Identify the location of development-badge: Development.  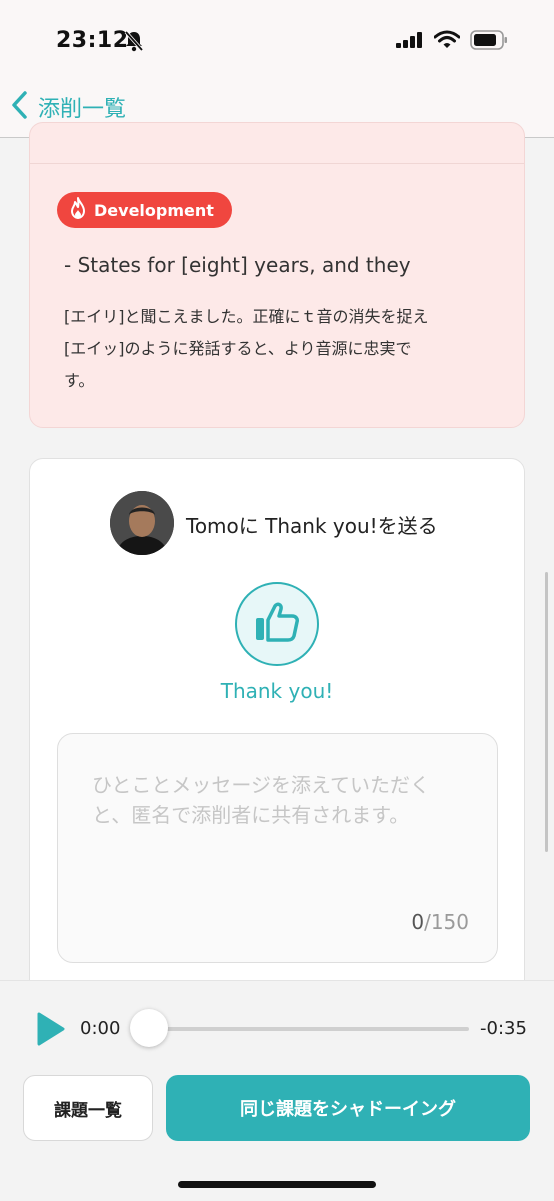
(144, 210).